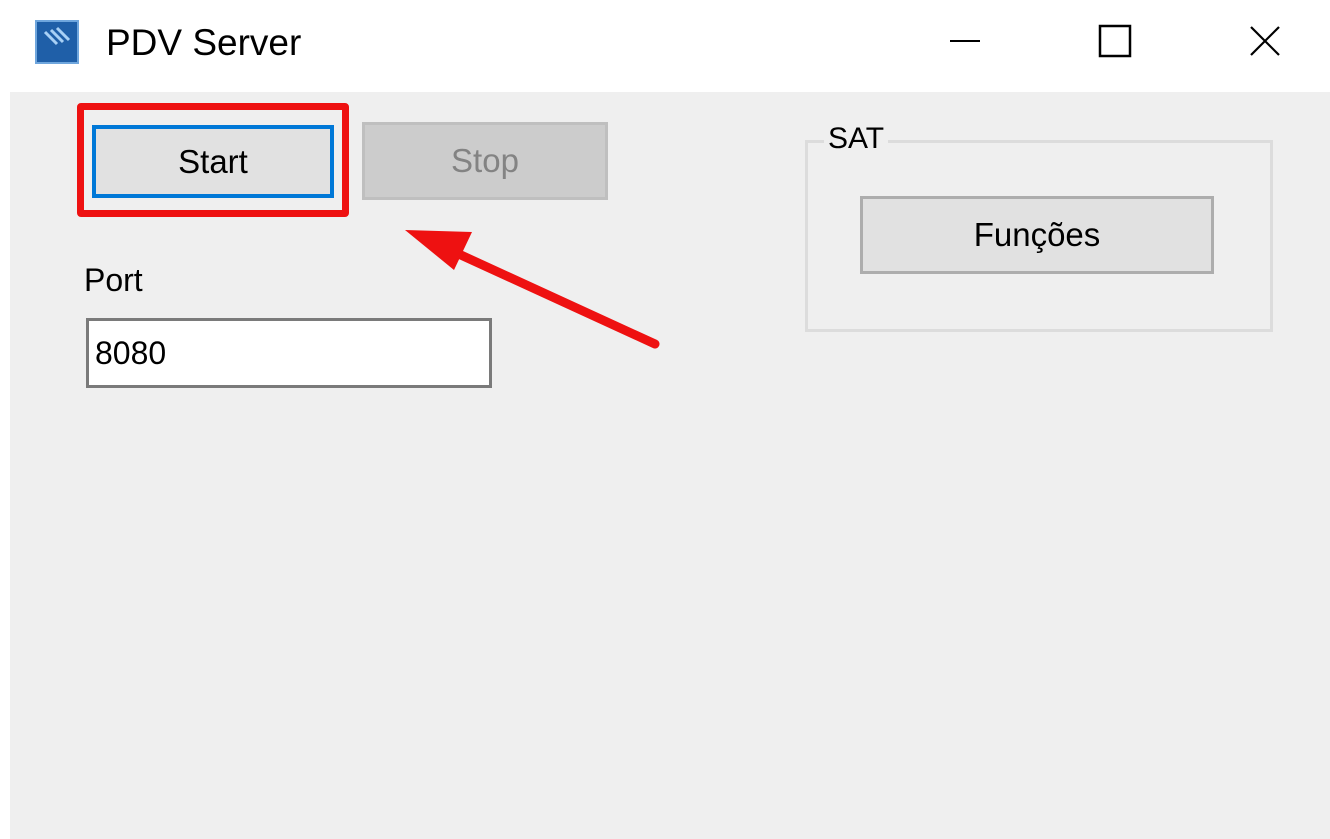  I want to click on close-icon, so click(1265, 43).